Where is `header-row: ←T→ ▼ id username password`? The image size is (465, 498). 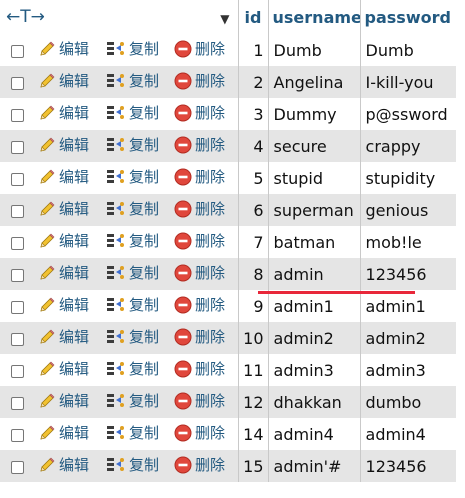
header-row: ←T→ ▼ id username password is located at coordinates (228, 17).